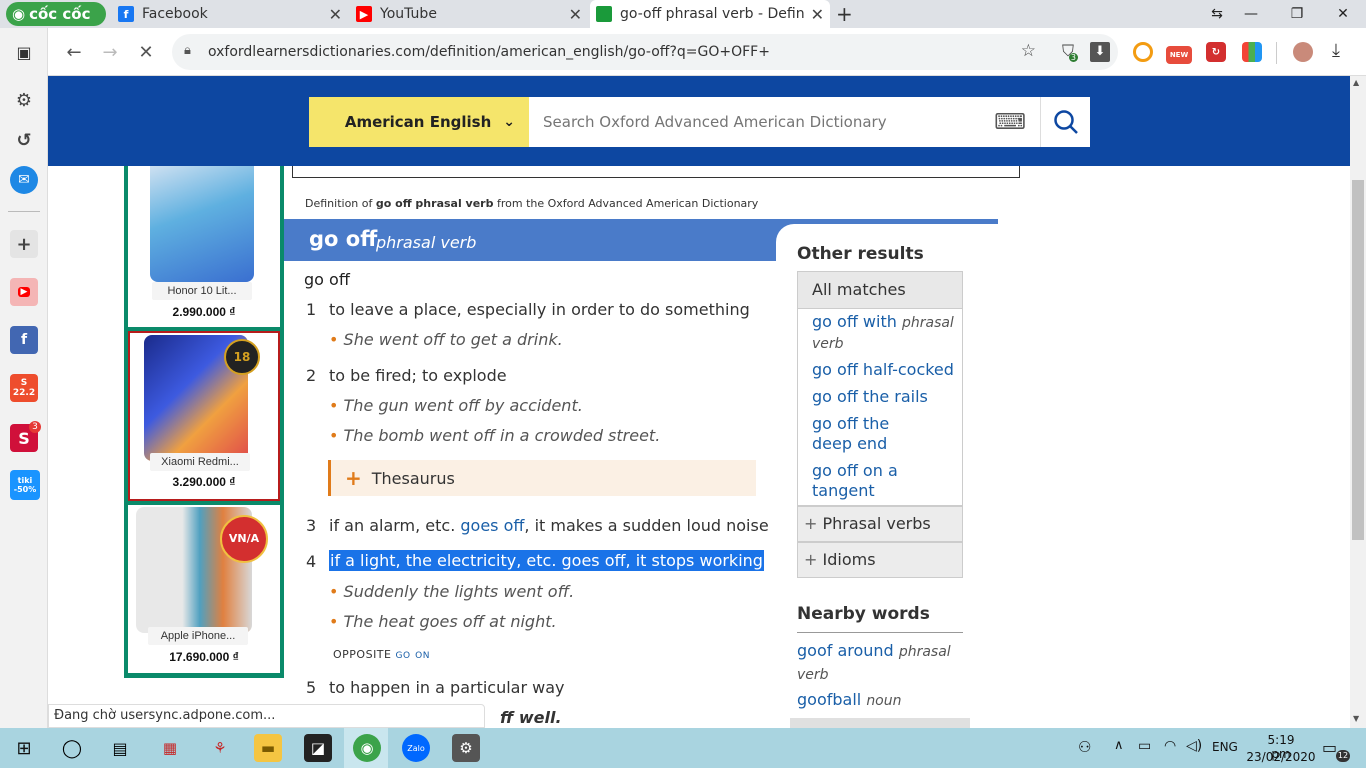  What do you see at coordinates (1065, 122) in the screenshot?
I see `search-button` at bounding box center [1065, 122].